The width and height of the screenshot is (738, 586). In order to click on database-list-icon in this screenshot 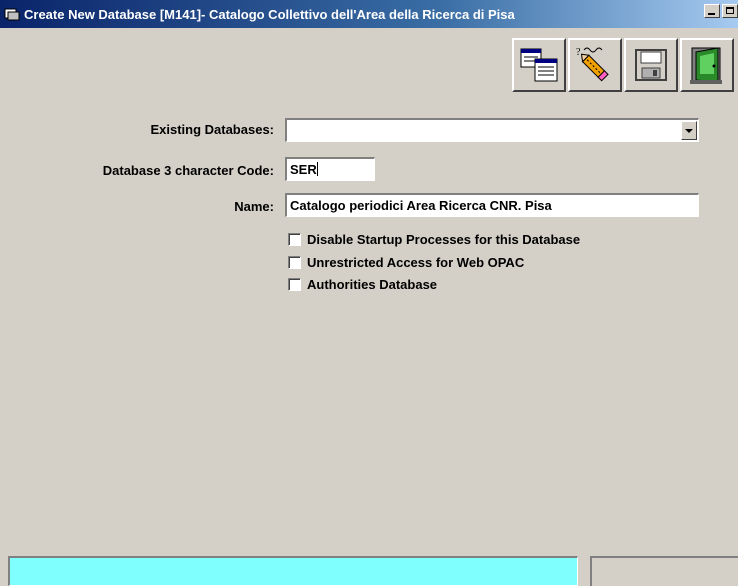, I will do `click(539, 65)`.